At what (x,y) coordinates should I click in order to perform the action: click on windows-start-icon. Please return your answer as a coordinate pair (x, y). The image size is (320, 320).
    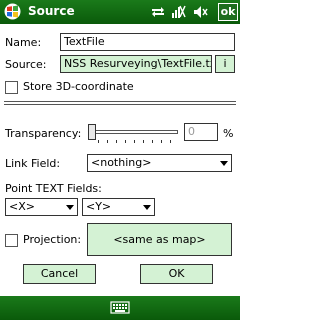
    Looking at the image, I should click on (12, 11).